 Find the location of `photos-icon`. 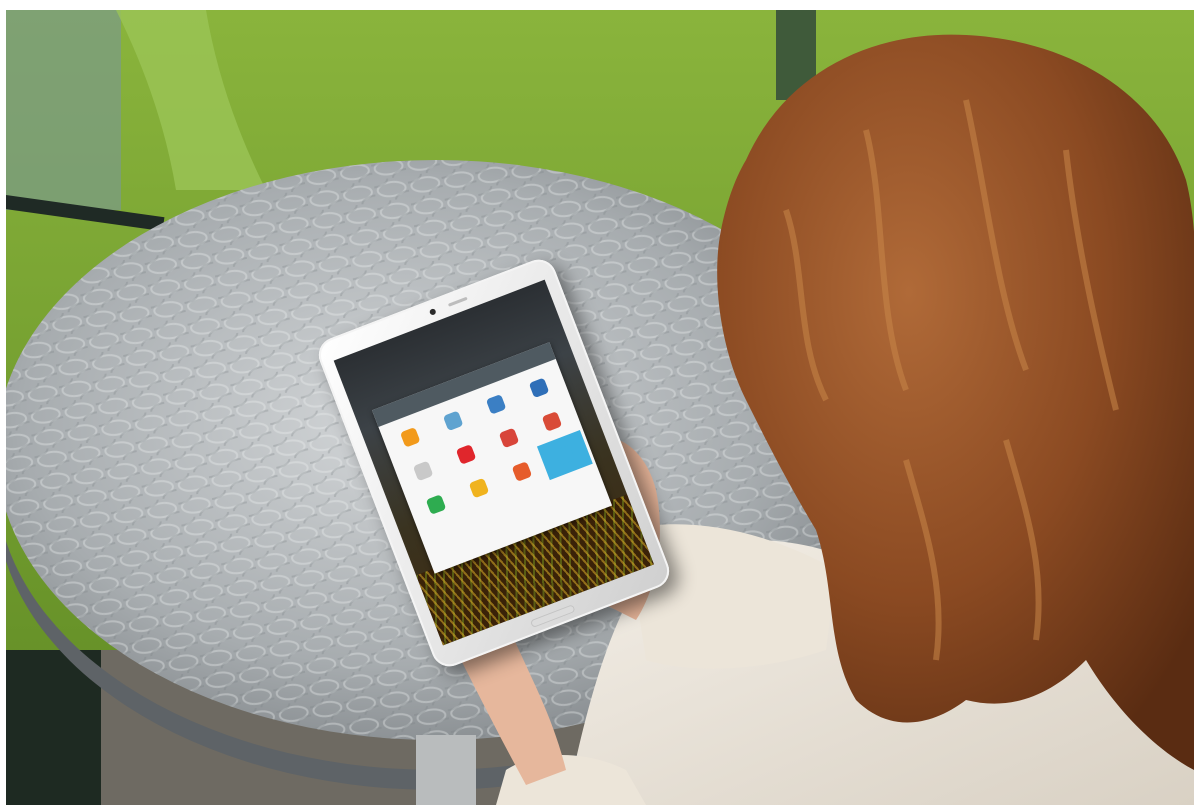

photos-icon is located at coordinates (479, 488).